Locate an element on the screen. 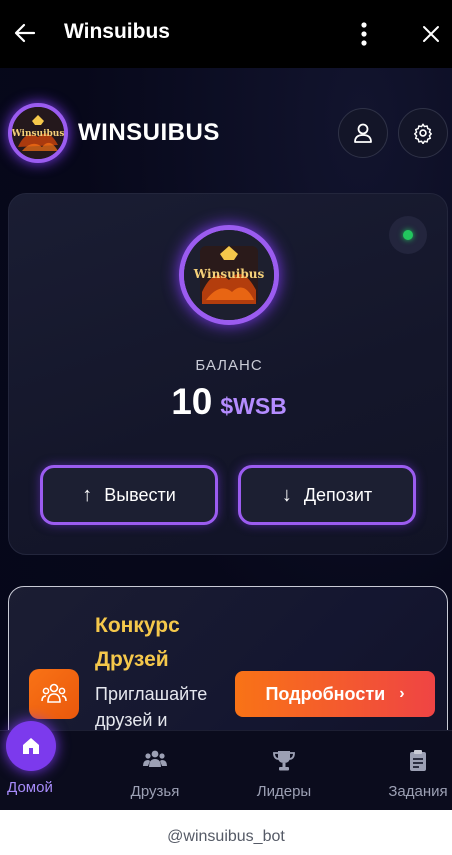 The height and width of the screenshot is (855, 452). bottom-nav: Домой Друзья Лидеры Задания is located at coordinates (226, 765).